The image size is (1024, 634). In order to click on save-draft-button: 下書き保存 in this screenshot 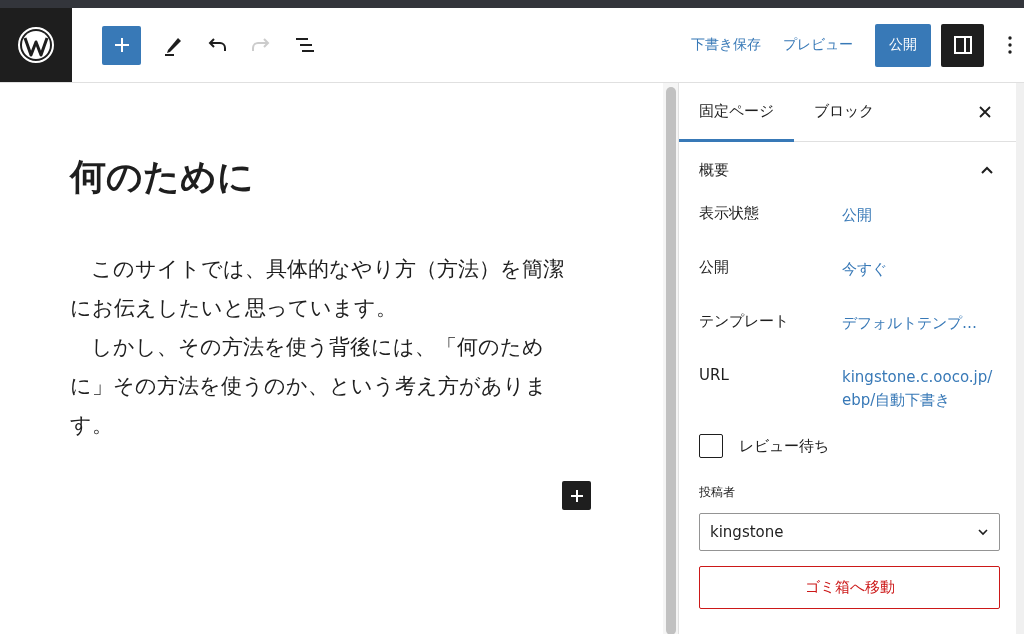, I will do `click(726, 45)`.